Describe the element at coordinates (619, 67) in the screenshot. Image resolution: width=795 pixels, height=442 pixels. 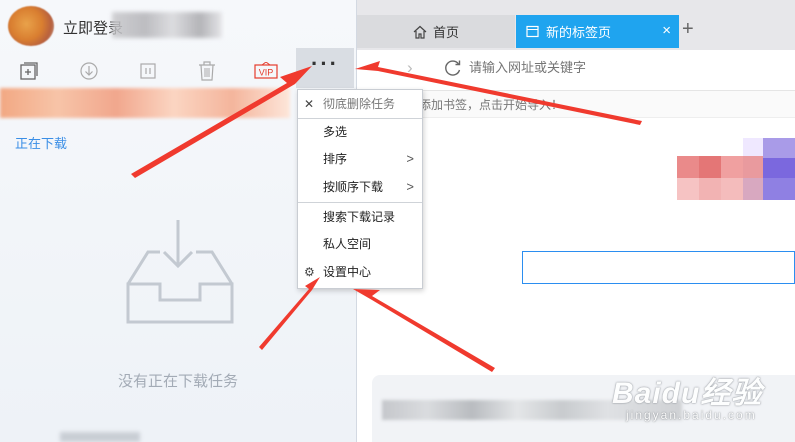
I see `address-input` at that location.